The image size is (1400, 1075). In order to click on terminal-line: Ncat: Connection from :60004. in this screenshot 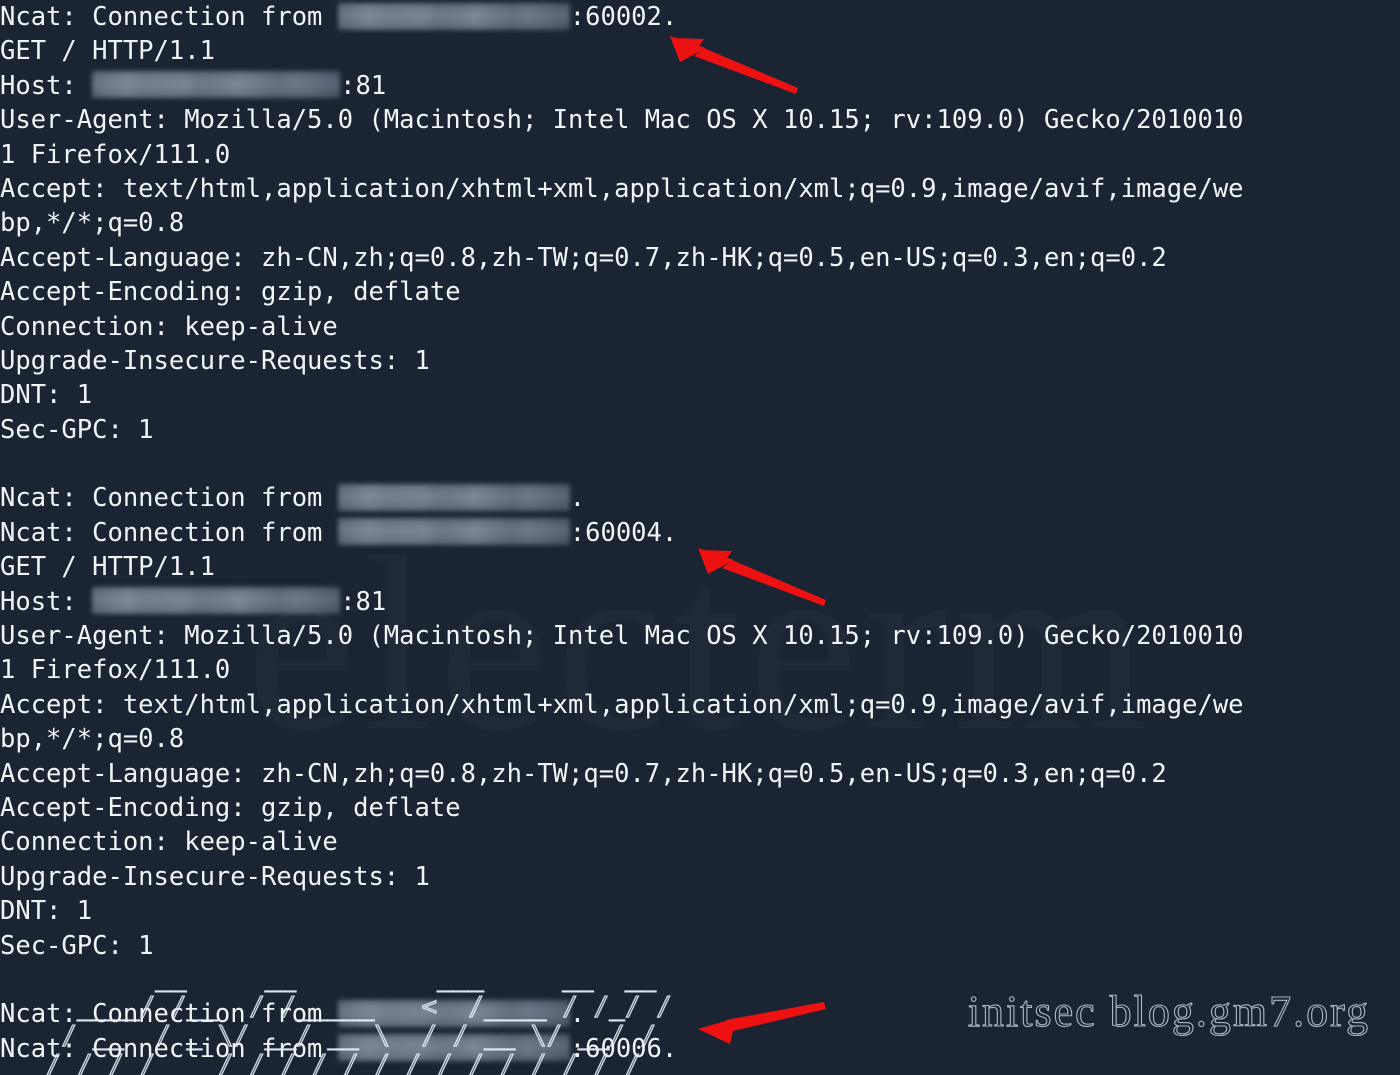, I will do `click(700, 533)`.